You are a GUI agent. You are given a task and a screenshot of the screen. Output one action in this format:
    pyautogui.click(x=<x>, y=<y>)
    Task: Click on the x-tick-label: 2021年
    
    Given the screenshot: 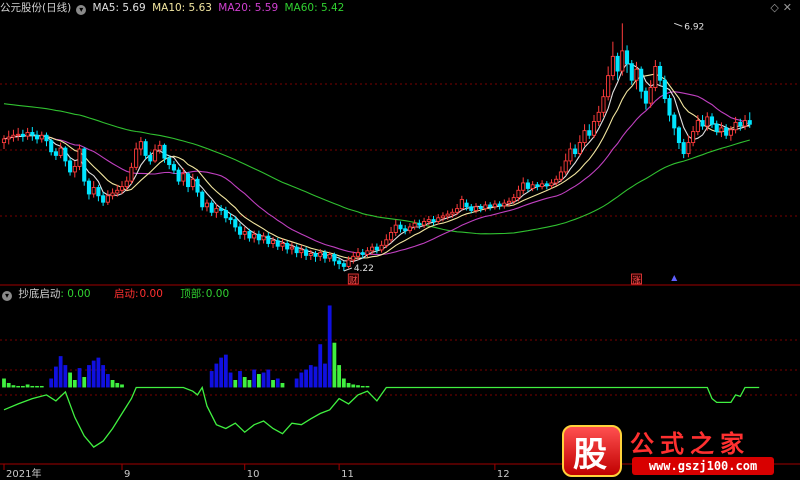 What is the action you would take?
    pyautogui.click(x=23, y=473)
    